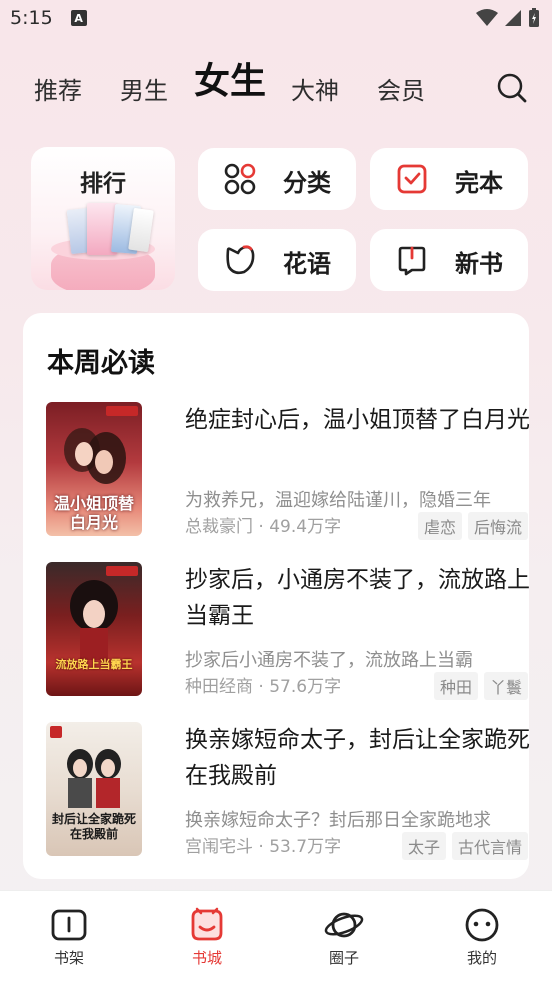 This screenshot has height=983, width=552. Describe the element at coordinates (482, 925) in the screenshot. I see `profile-face-icon` at that location.